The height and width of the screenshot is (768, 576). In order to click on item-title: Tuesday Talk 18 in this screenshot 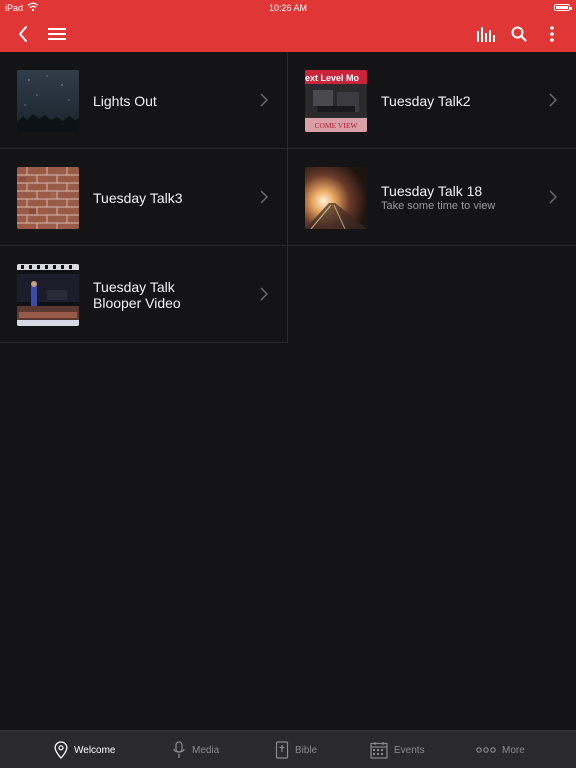, I will do `click(432, 190)`.